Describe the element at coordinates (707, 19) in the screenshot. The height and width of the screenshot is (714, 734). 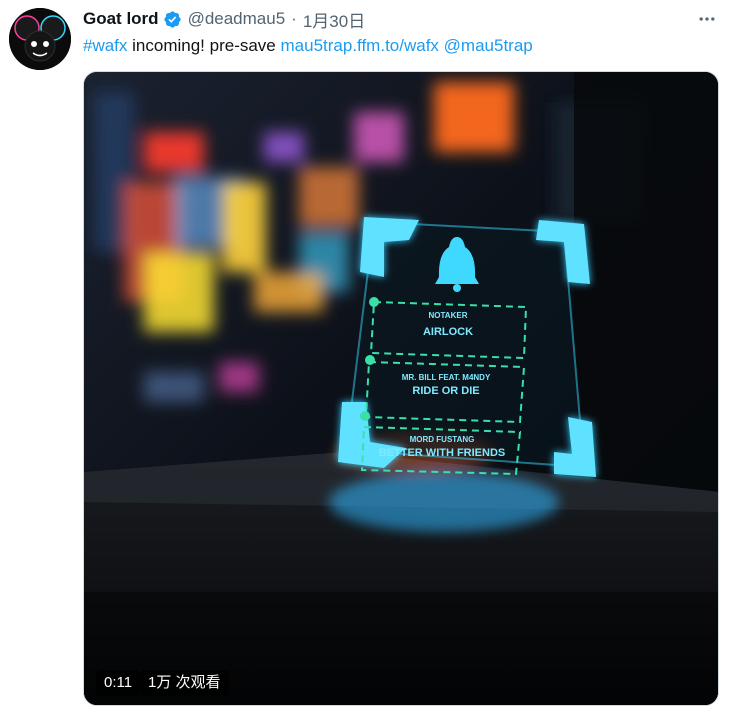
I see `more-icon` at that location.